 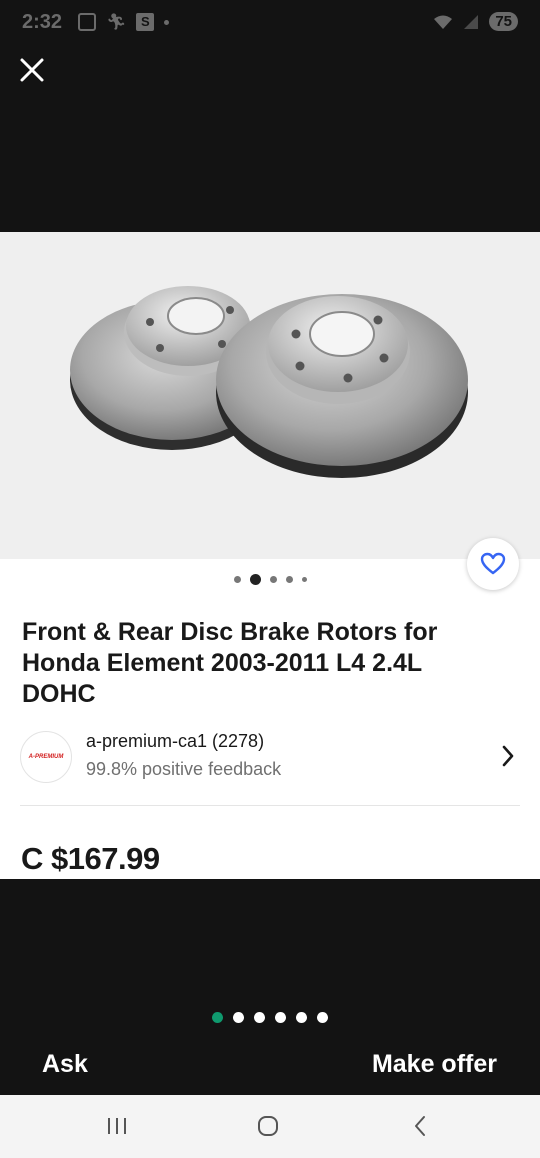 I want to click on heart-icon, so click(x=493, y=563).